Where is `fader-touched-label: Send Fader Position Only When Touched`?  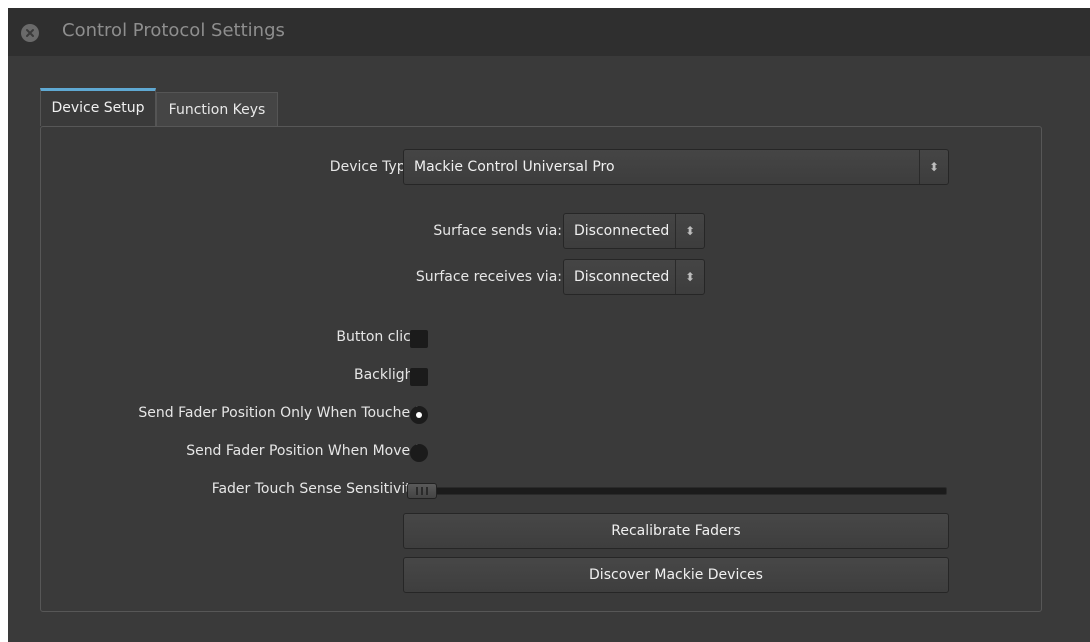 fader-touched-label: Send Fader Position Only When Touched is located at coordinates (278, 413).